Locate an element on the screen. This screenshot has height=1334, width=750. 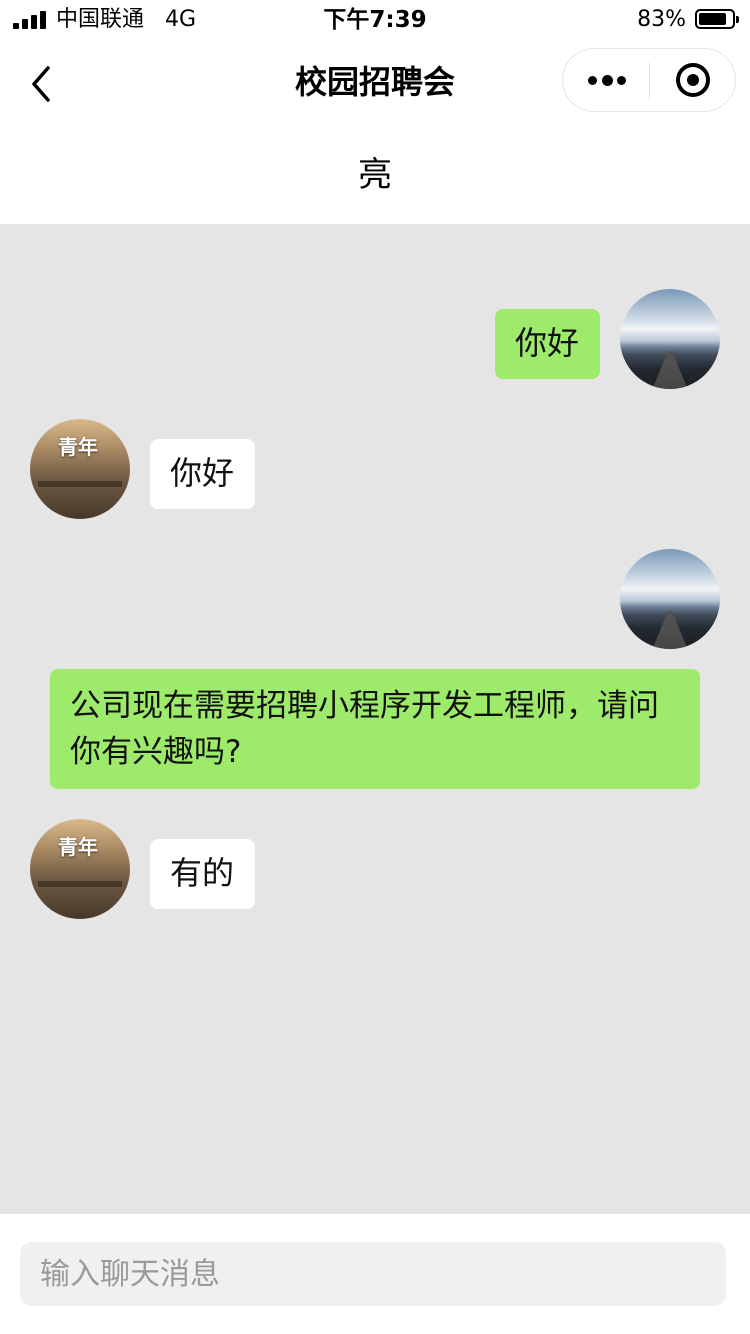
battery-percent: 83% is located at coordinates (661, 19).